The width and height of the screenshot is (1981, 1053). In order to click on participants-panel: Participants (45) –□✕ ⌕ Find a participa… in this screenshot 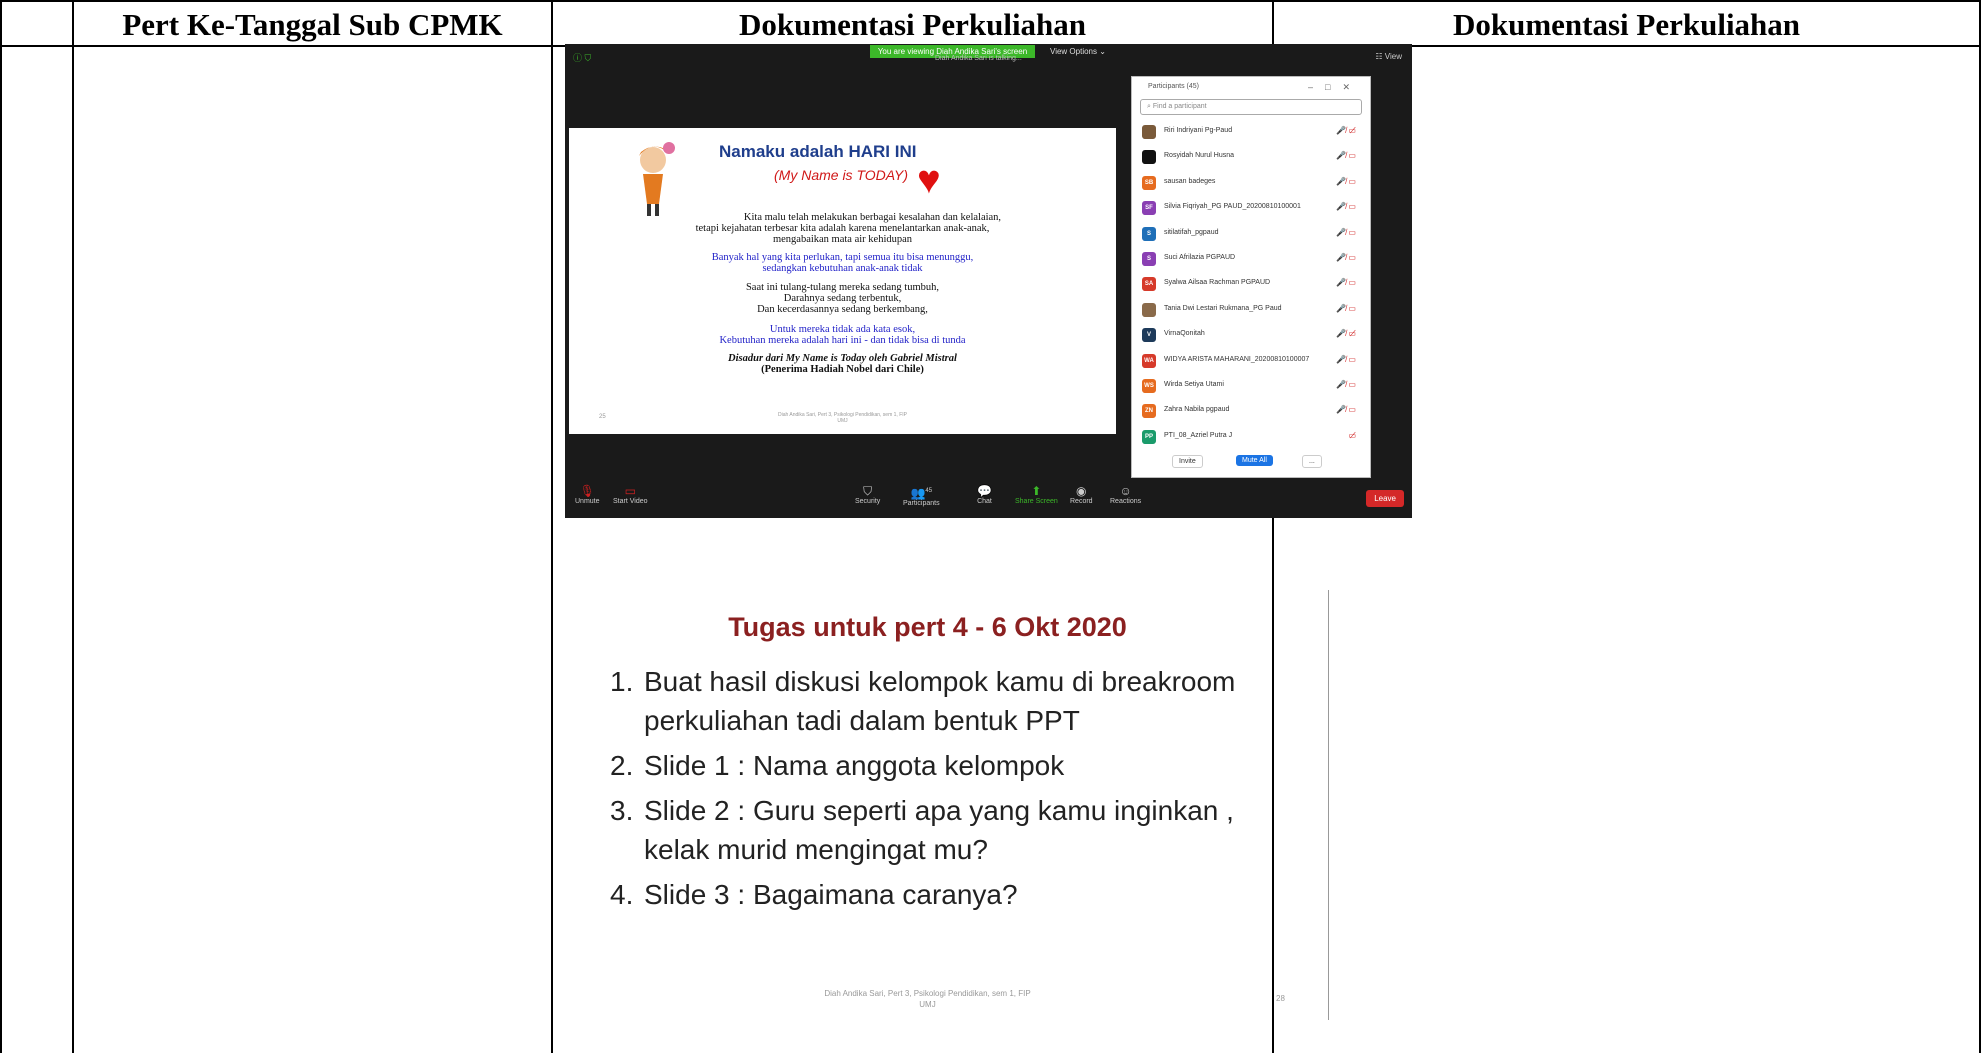, I will do `click(1251, 277)`.